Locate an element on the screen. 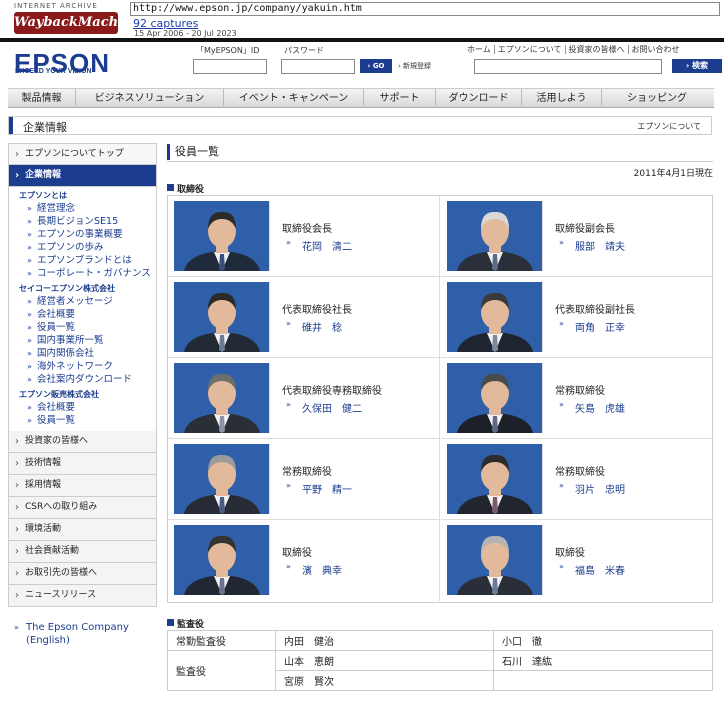 The width and height of the screenshot is (724, 724). sidebar-item-careers: 採用情報 is located at coordinates (82, 486).